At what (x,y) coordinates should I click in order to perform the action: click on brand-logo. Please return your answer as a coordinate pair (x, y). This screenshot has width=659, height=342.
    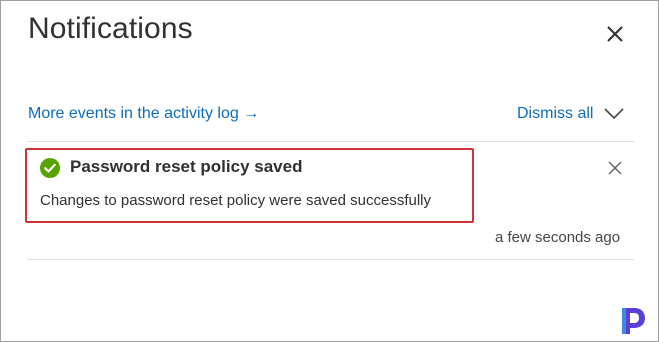
    Looking at the image, I should click on (634, 321).